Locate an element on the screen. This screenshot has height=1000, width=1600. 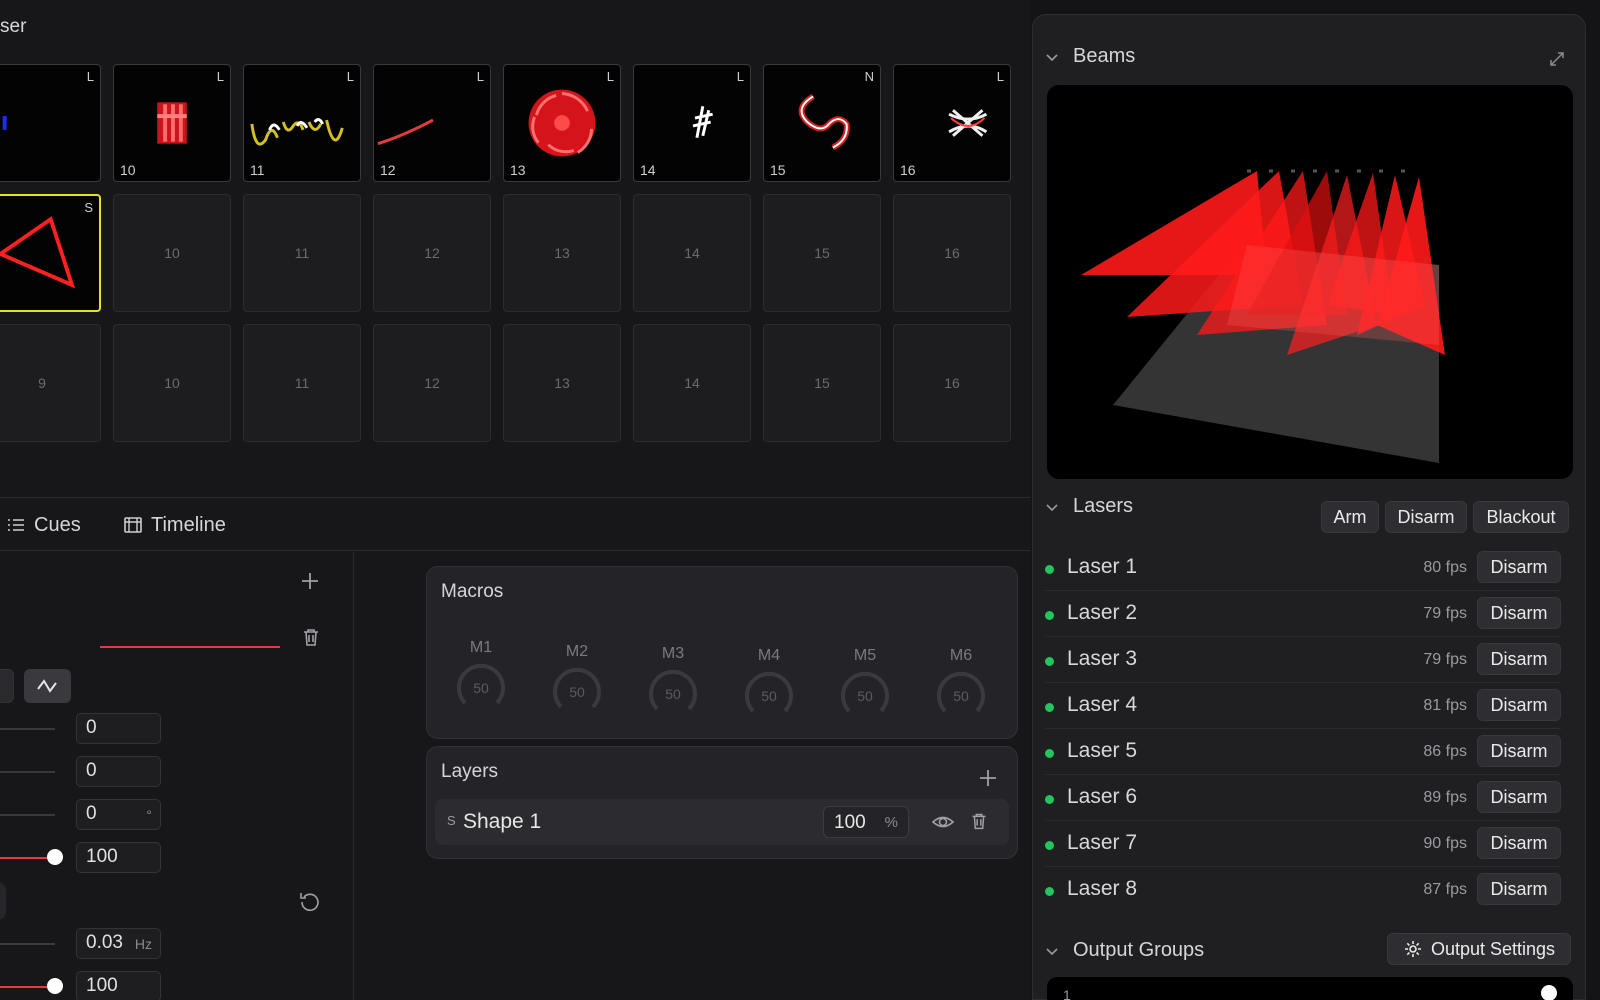
tab-timeline: Timeline is located at coordinates (174, 525).